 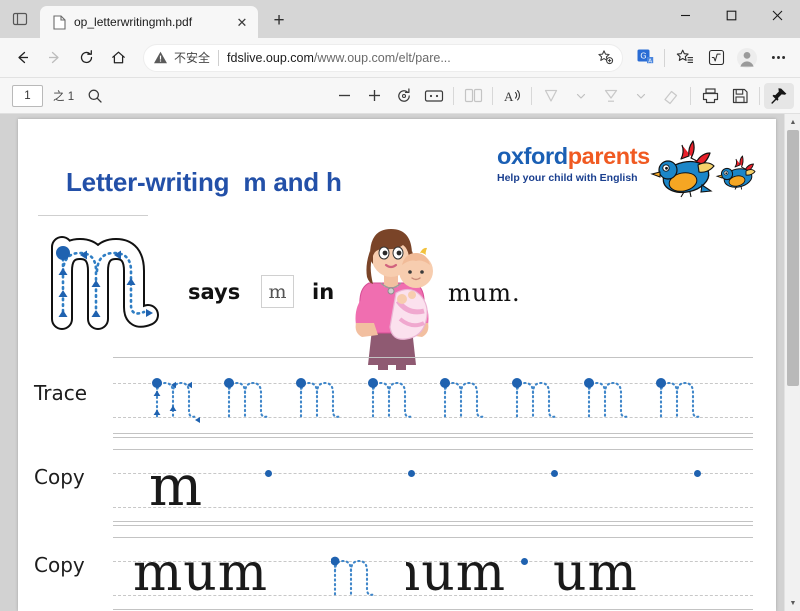 What do you see at coordinates (374, 96) in the screenshot?
I see `zoom-in-button` at bounding box center [374, 96].